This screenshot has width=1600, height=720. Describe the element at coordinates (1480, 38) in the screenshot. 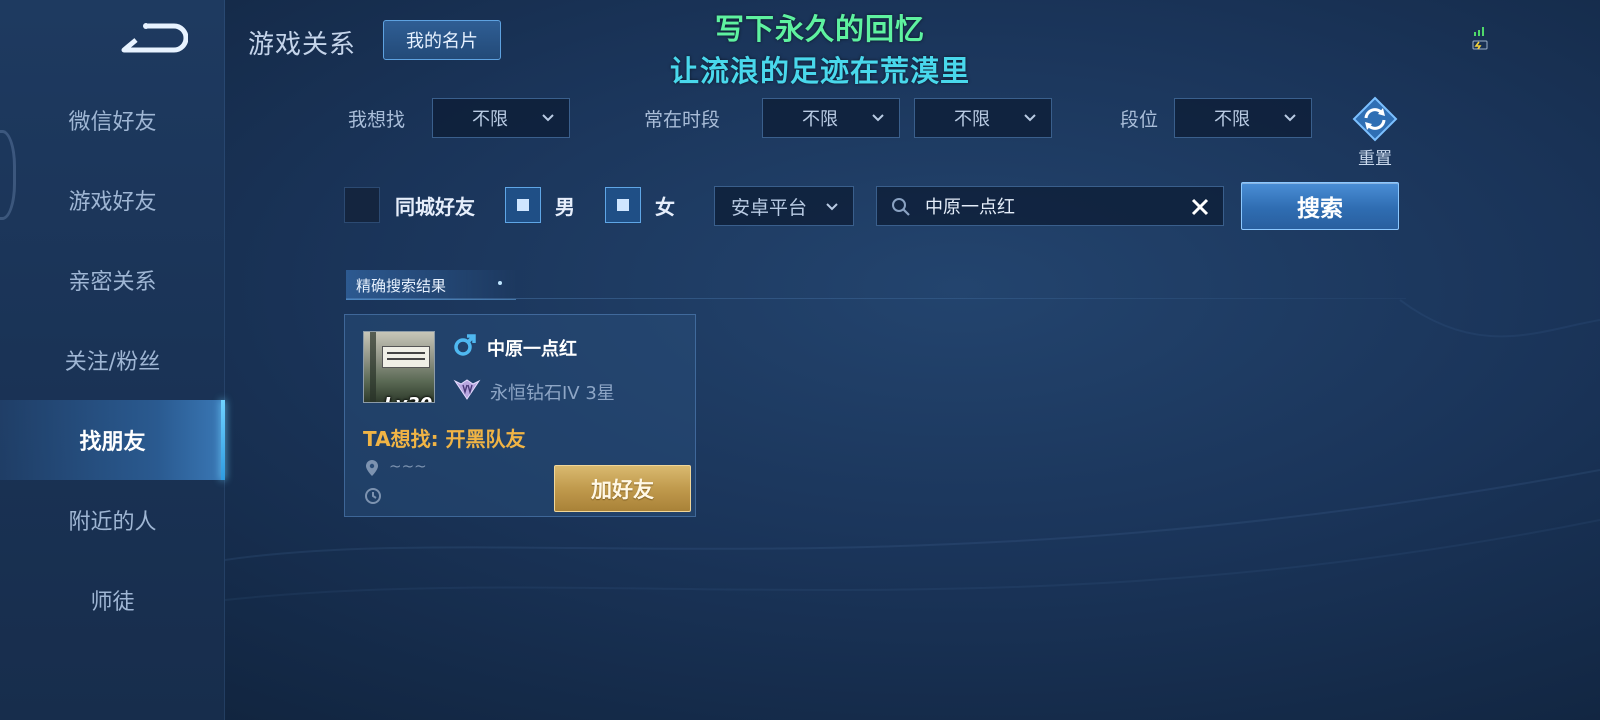

I see `signal-battery-icon` at that location.